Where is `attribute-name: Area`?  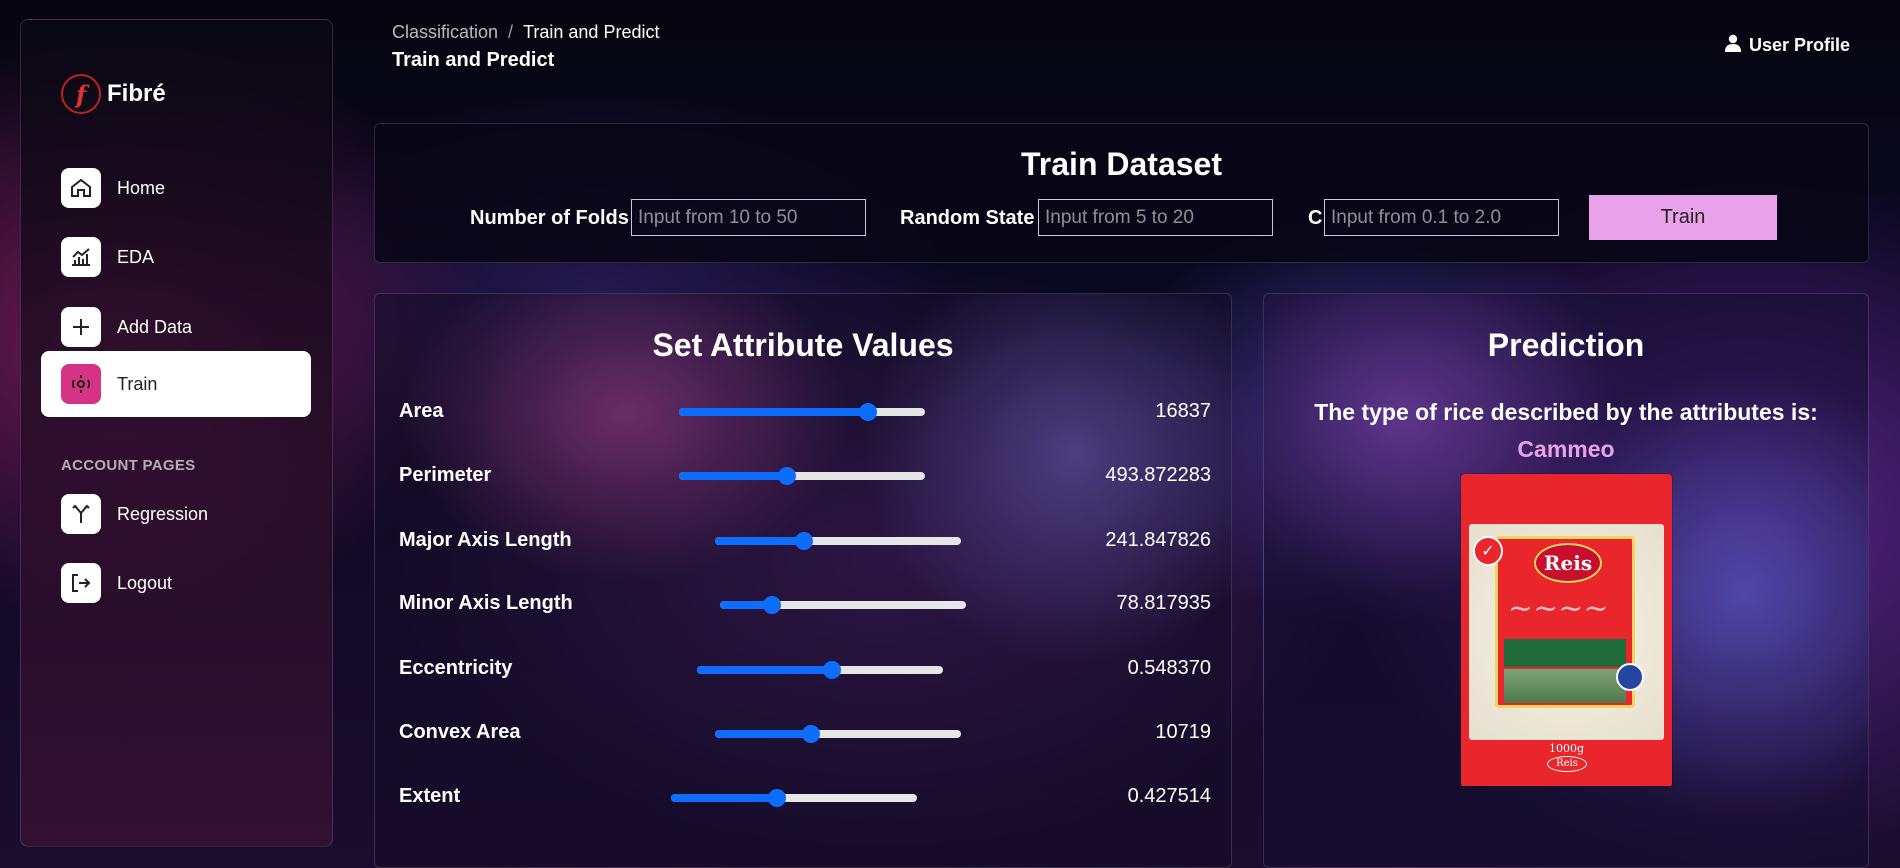
attribute-name: Area is located at coordinates (421, 411).